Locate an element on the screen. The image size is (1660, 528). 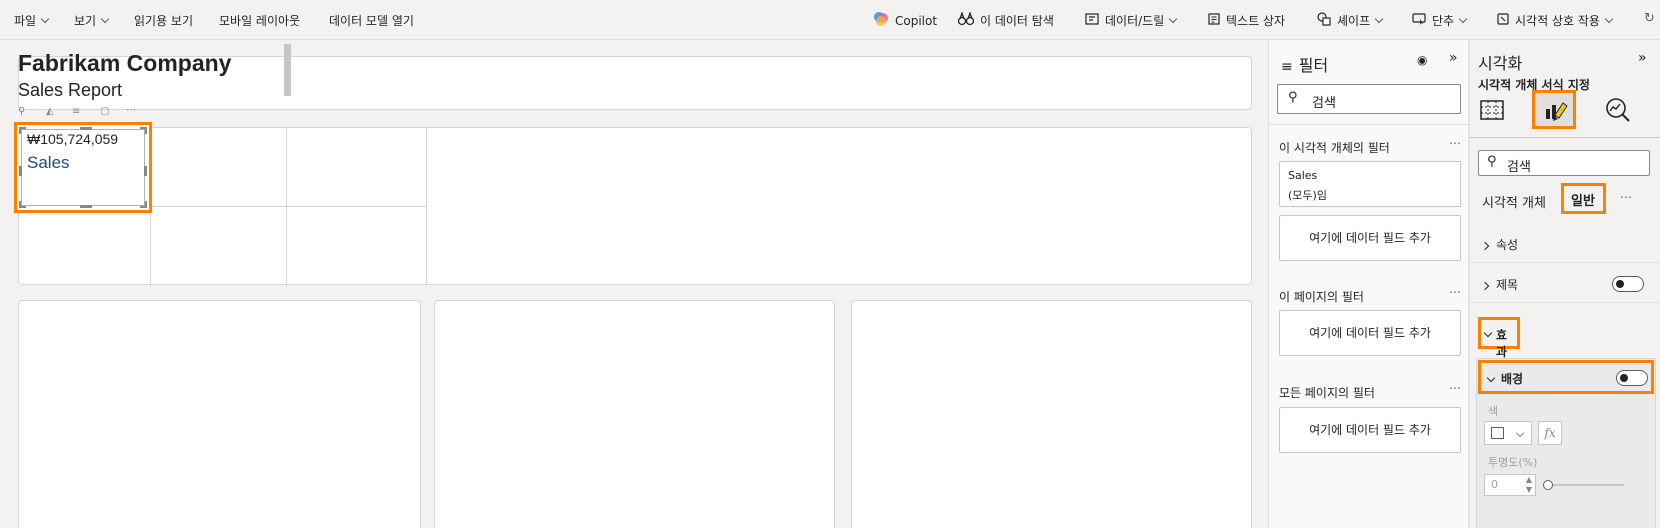
background-toggle is located at coordinates (1632, 378).